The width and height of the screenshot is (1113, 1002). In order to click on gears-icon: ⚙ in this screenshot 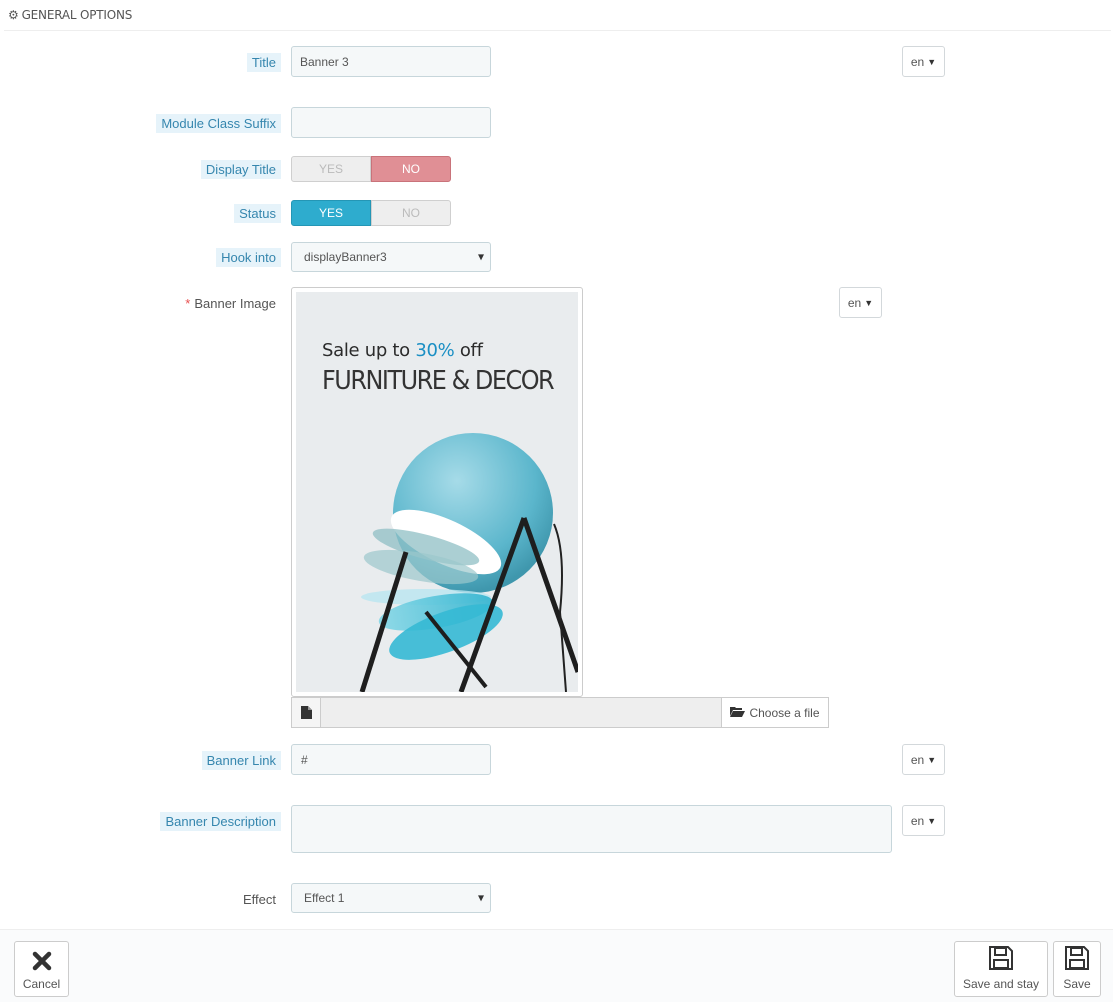, I will do `click(13, 15)`.